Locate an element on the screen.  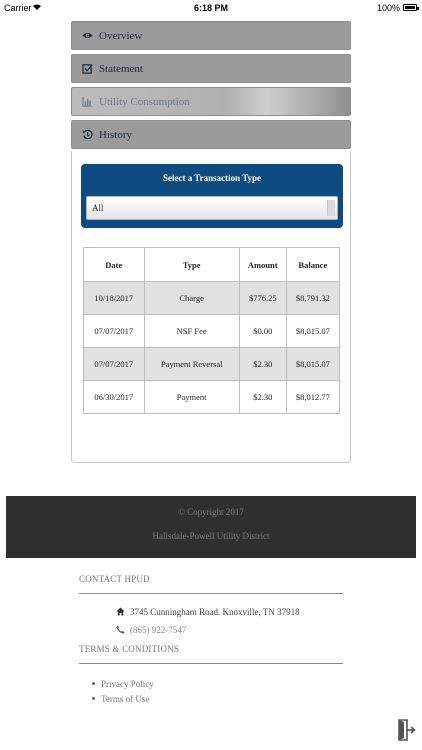
column-header-amount: Amount is located at coordinates (262, 264).